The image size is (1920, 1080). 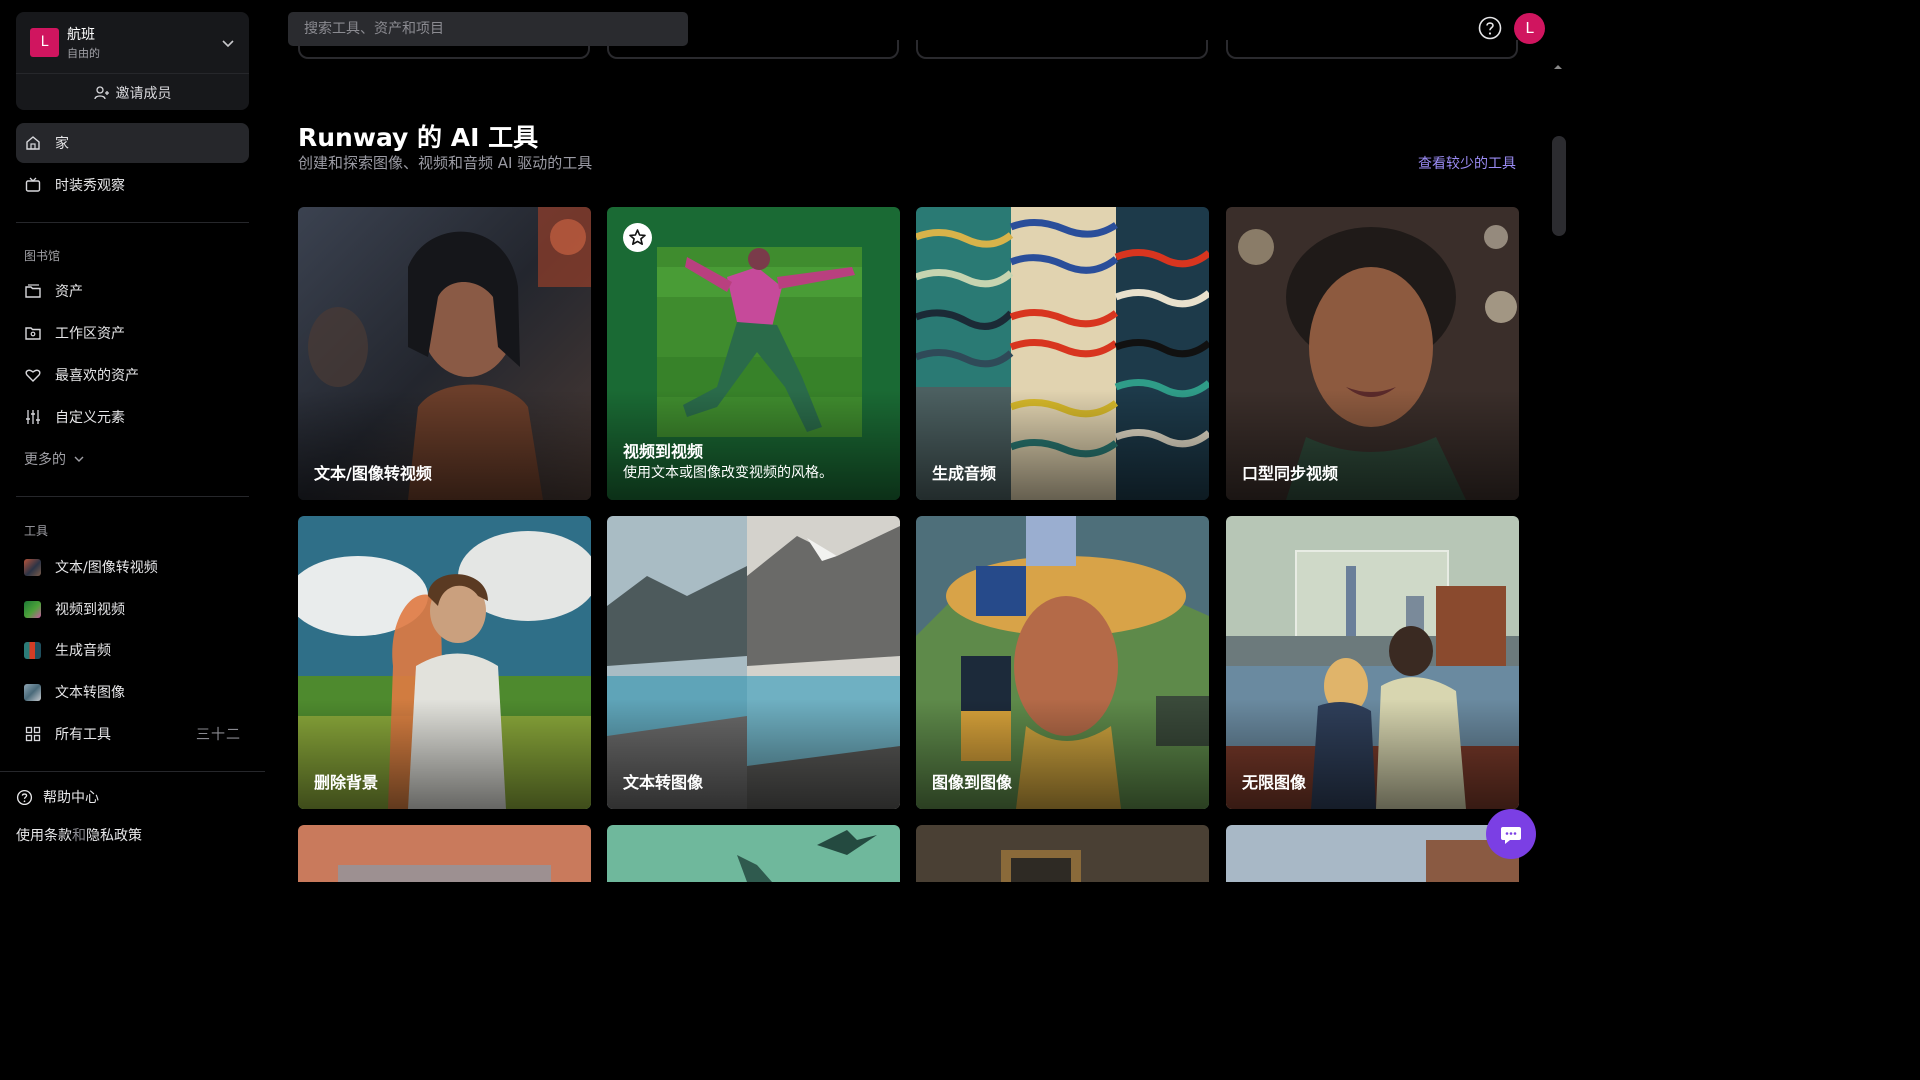 I want to click on nav-home-label: 家, so click(x=62, y=144).